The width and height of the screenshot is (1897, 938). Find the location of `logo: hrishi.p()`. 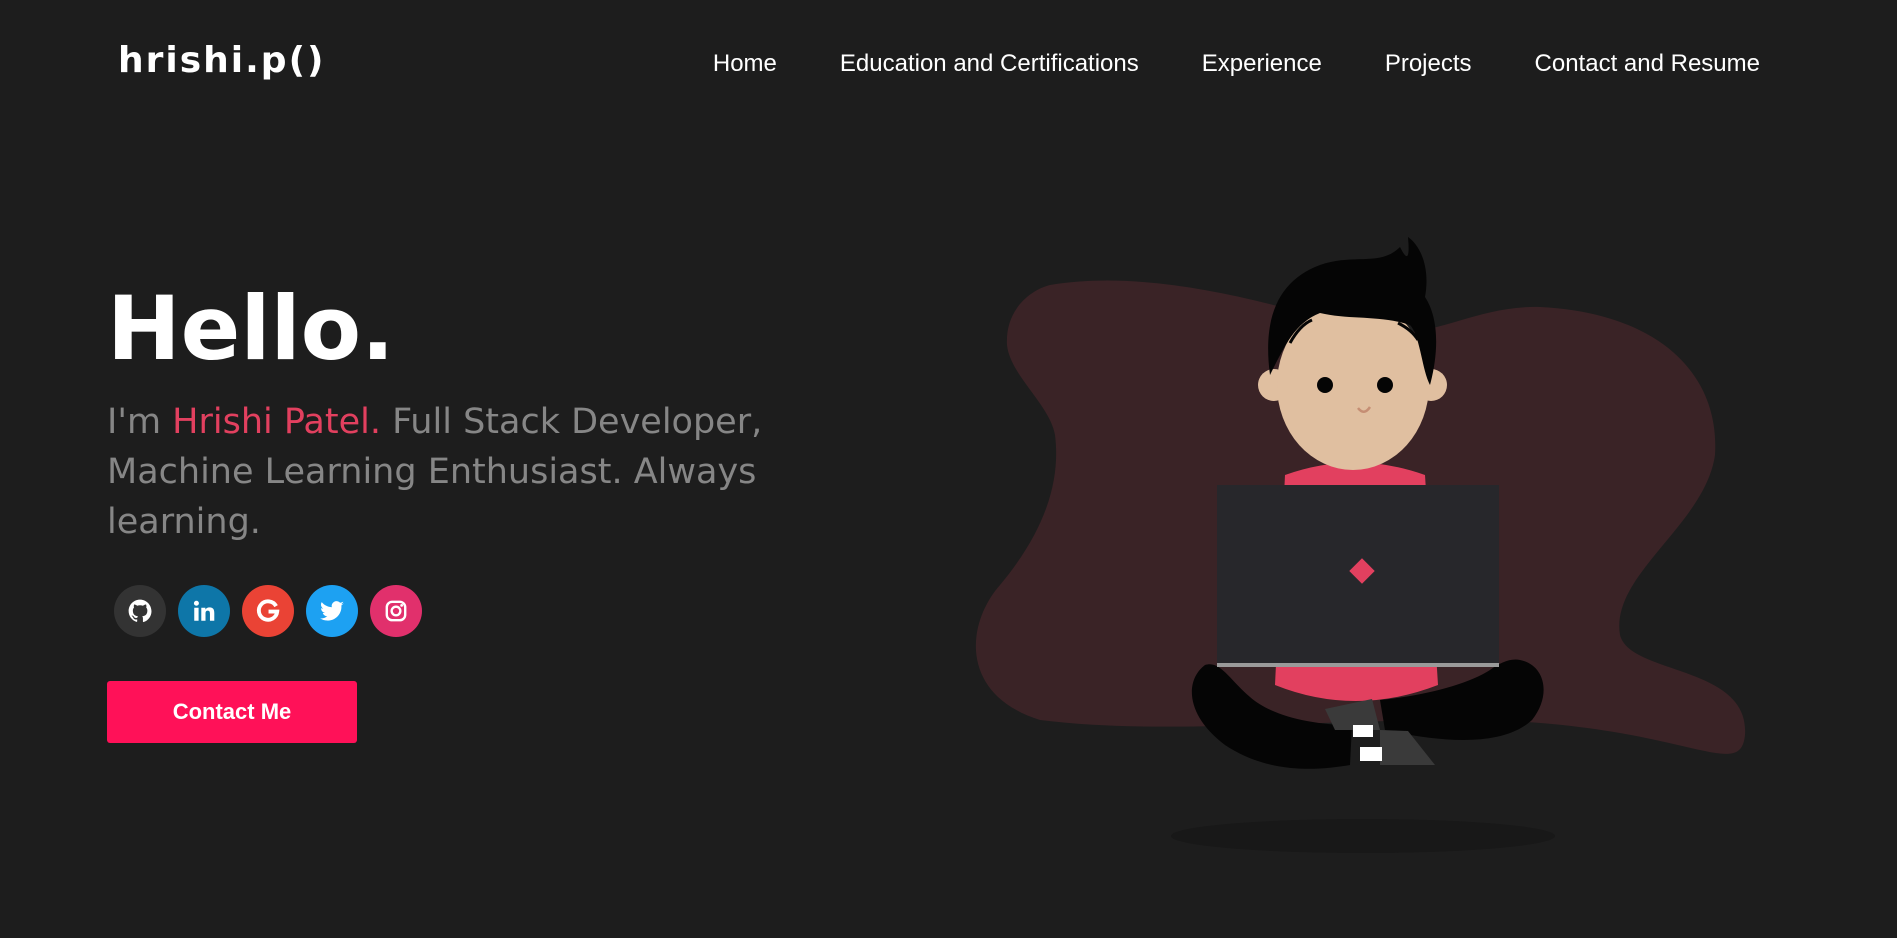

logo: hrishi.p() is located at coordinates (221, 60).